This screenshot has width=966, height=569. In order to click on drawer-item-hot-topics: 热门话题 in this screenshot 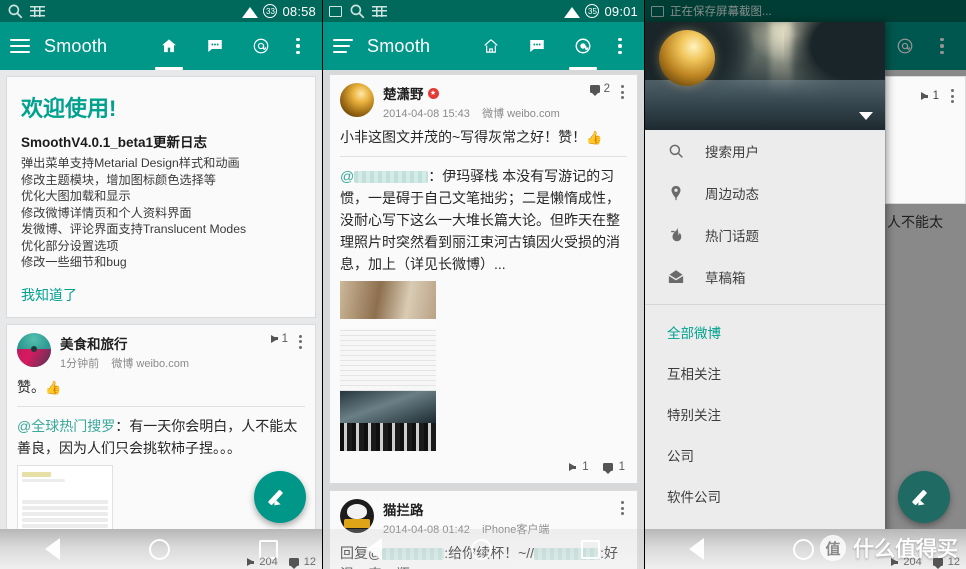, I will do `click(765, 235)`.